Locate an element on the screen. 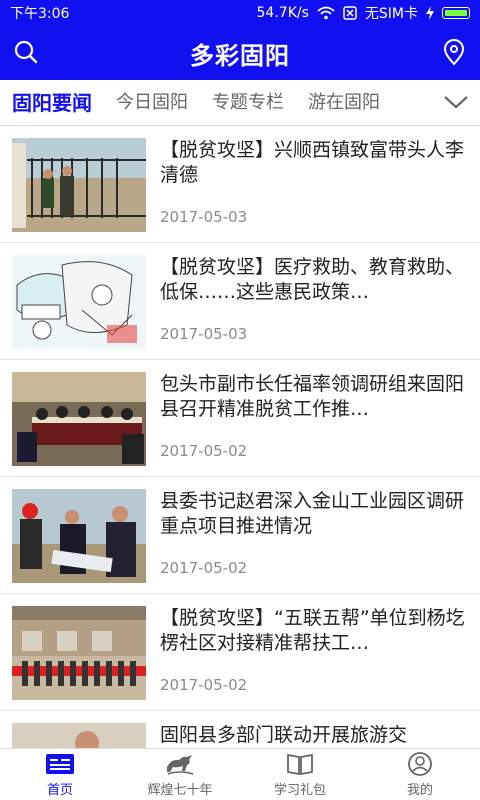 The height and width of the screenshot is (800, 480). status-bar: 下午3:06 54.7K/s 无SIM卡 is located at coordinates (240, 13).